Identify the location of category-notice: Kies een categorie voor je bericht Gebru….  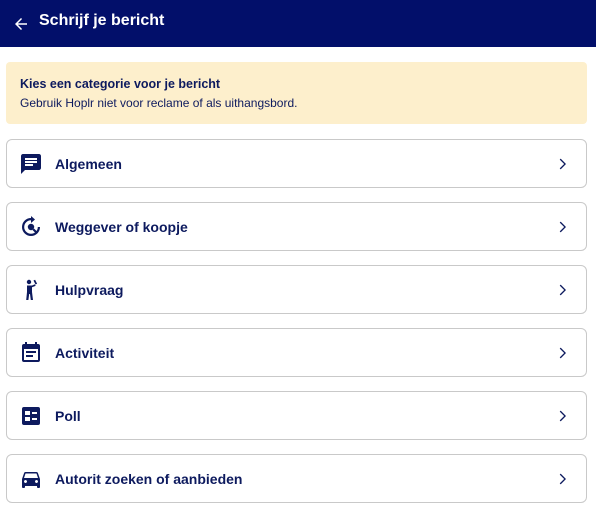
(296, 93).